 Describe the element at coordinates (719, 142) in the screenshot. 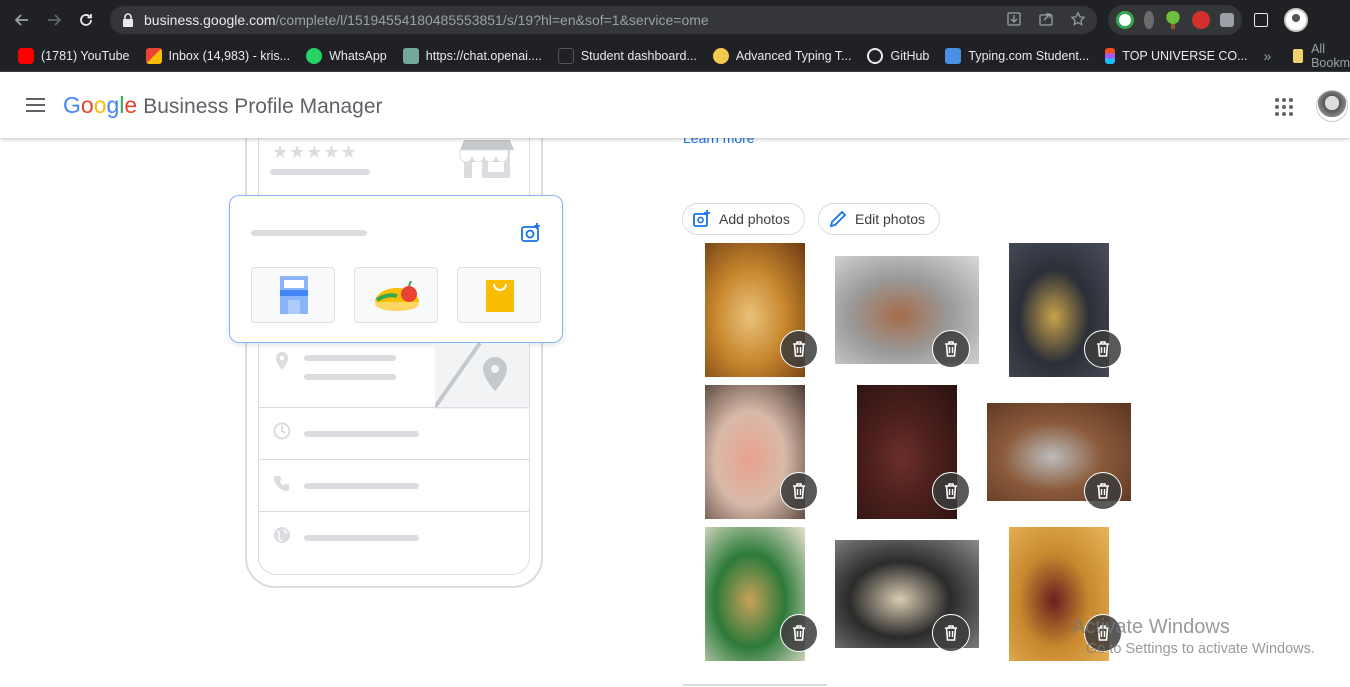

I see `learn-more-link: Learn more` at that location.